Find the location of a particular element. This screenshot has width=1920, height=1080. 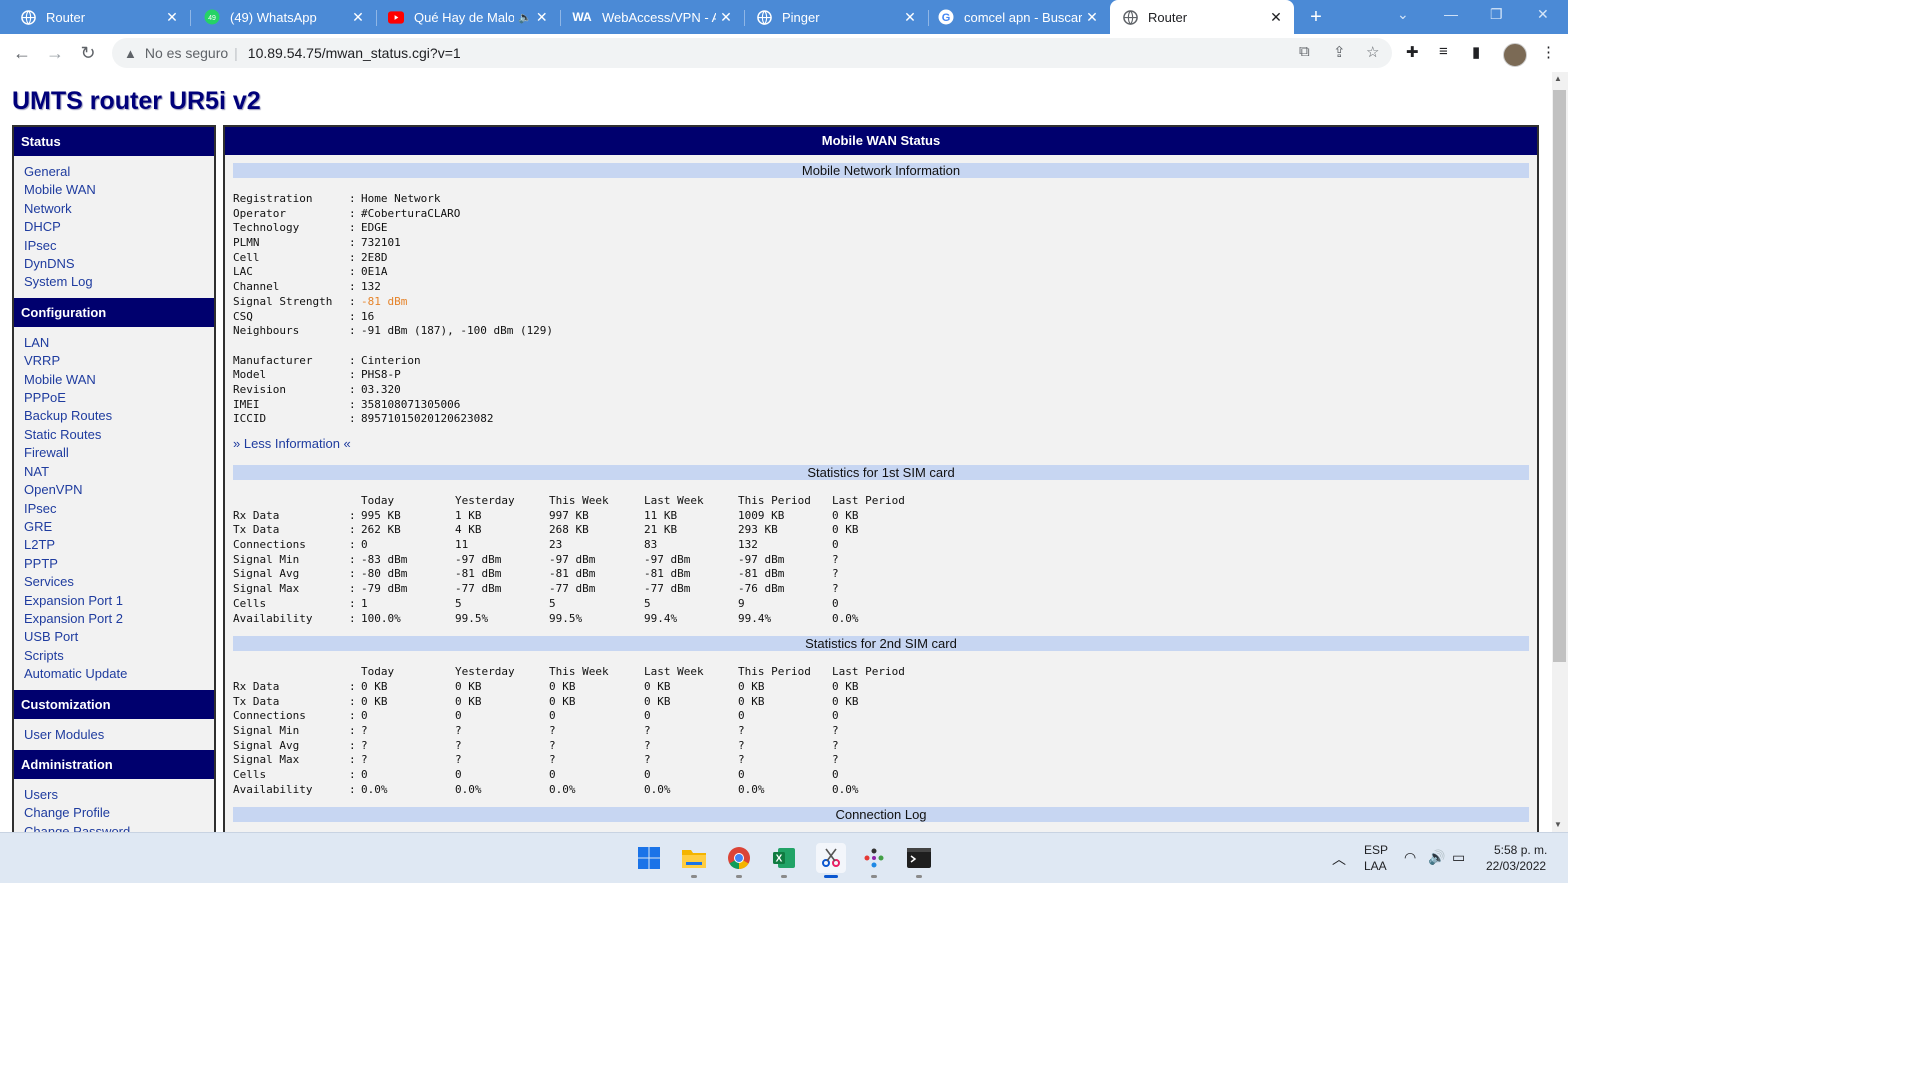

windows-taskbar: X ︿ ESP LAA ◠ 🔊 ▭ 5:58 p. m. 22/03/2022 is located at coordinates (784, 857).